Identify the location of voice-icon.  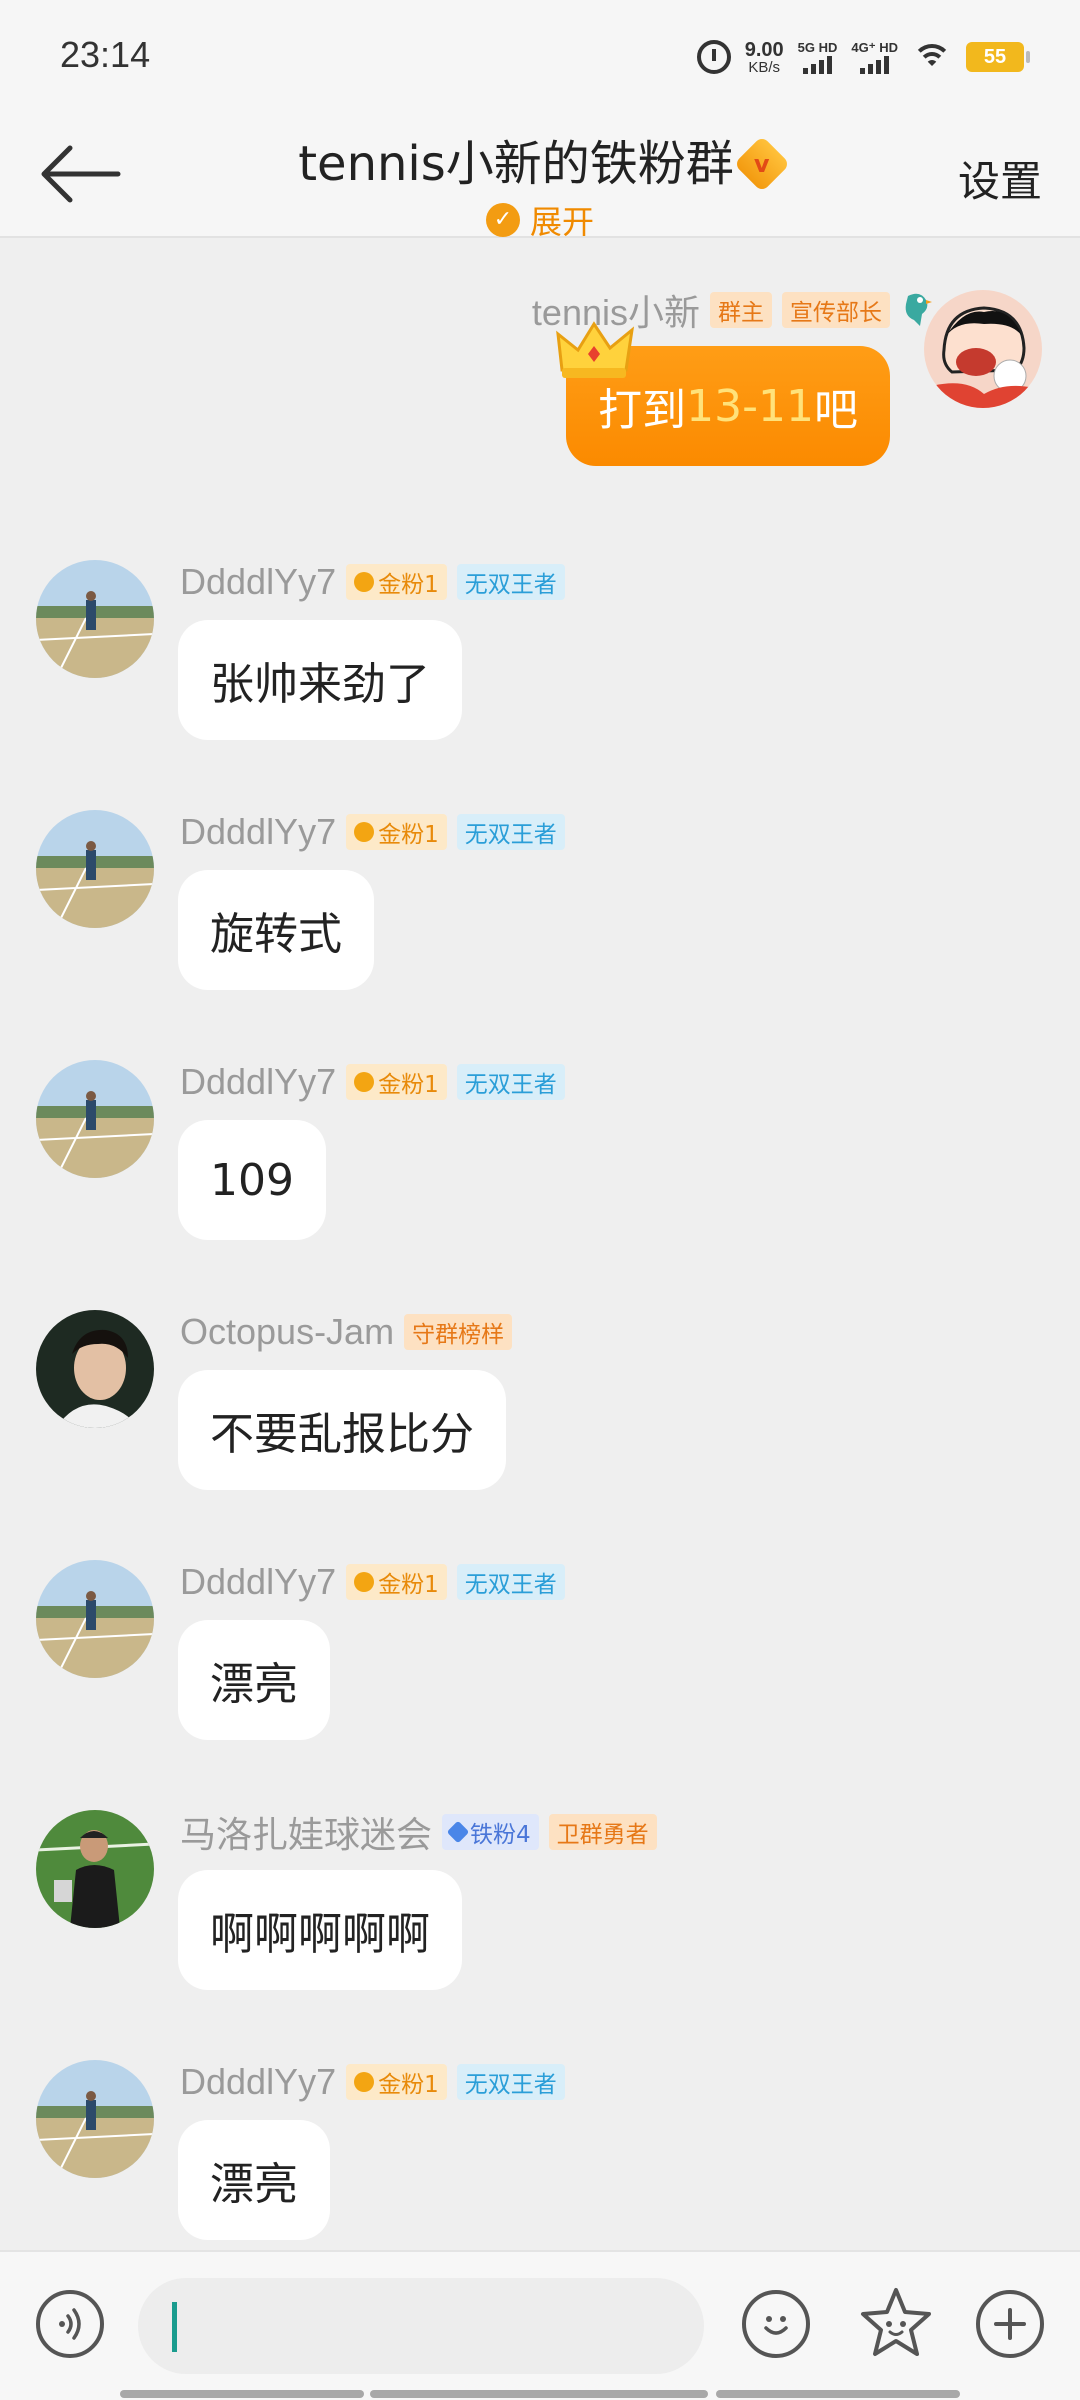
(70, 2324).